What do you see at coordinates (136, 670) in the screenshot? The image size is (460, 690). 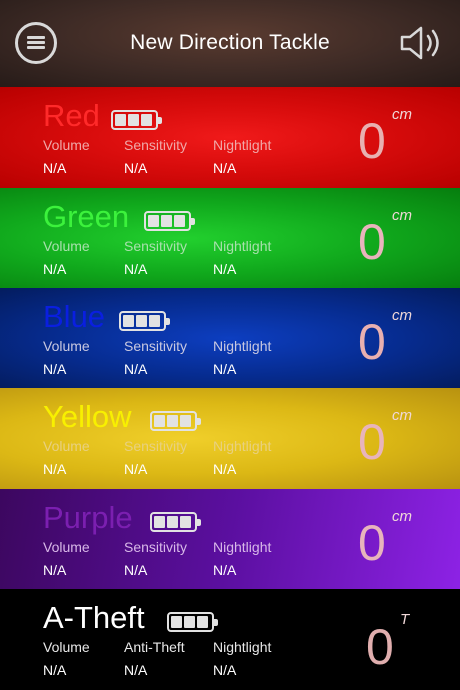 I see `anti-theft-value: N/A` at bounding box center [136, 670].